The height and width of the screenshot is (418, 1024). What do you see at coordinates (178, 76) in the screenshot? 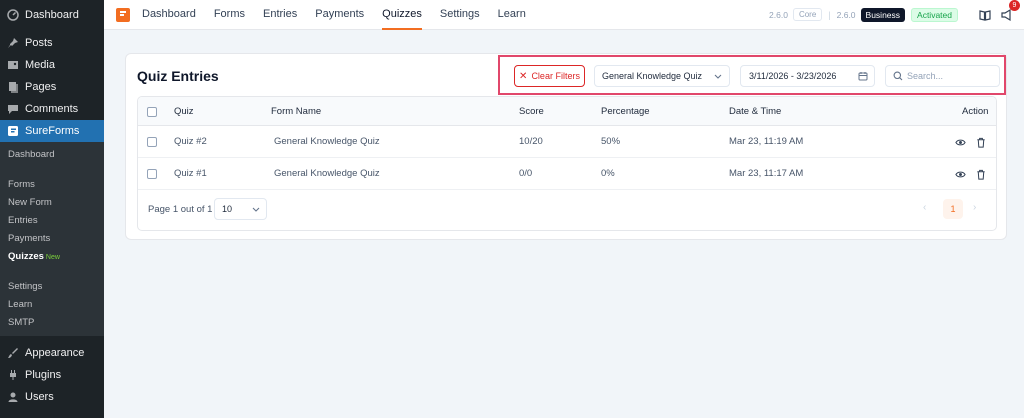
I see `page-title: Quiz Entries` at bounding box center [178, 76].